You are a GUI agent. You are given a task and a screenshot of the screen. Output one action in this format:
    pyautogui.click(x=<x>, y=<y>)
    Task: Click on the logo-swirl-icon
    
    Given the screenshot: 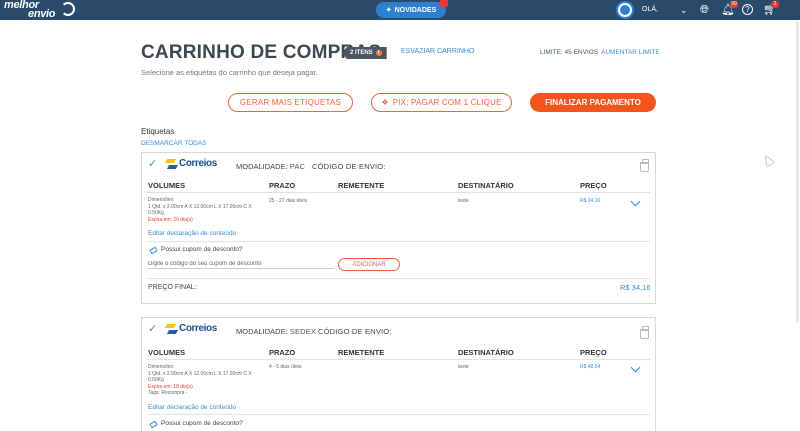 What is the action you would take?
    pyautogui.click(x=68, y=9)
    